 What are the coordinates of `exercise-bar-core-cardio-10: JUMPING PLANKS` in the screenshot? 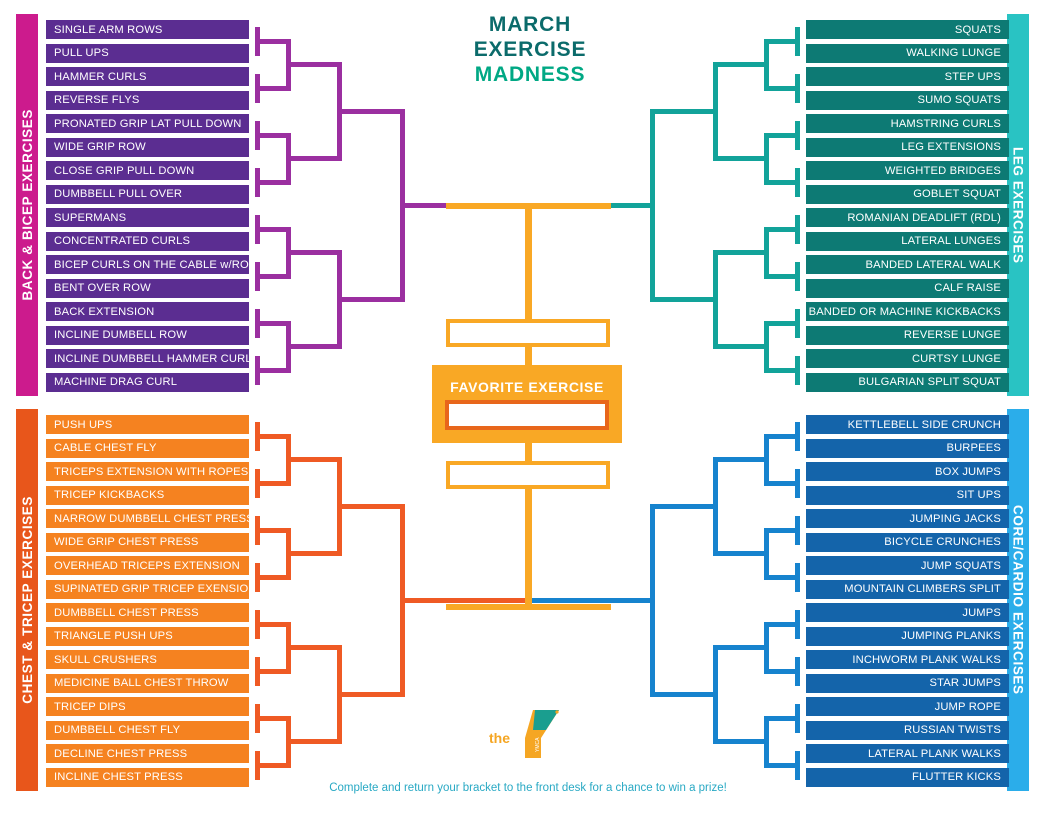 It's located at (907, 636).